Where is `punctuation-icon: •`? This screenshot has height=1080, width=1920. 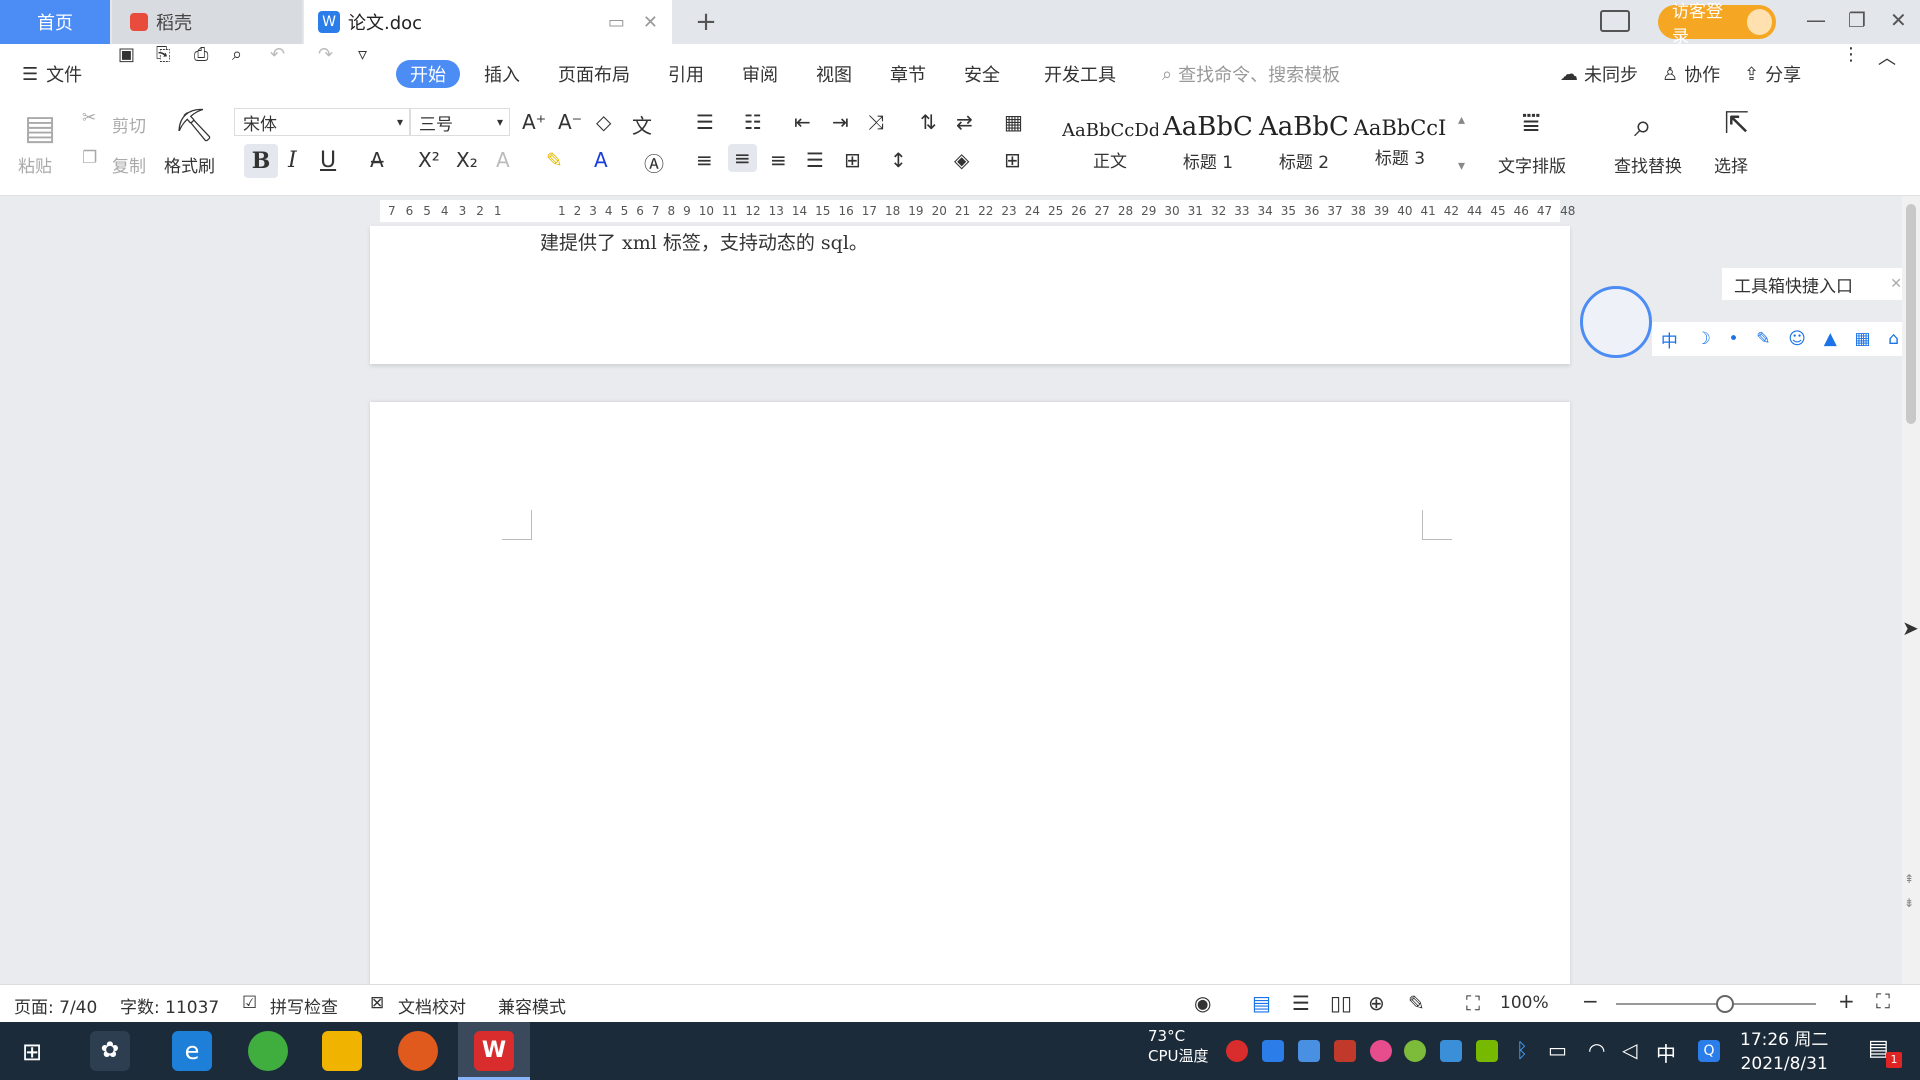 punctuation-icon: • is located at coordinates (1734, 339).